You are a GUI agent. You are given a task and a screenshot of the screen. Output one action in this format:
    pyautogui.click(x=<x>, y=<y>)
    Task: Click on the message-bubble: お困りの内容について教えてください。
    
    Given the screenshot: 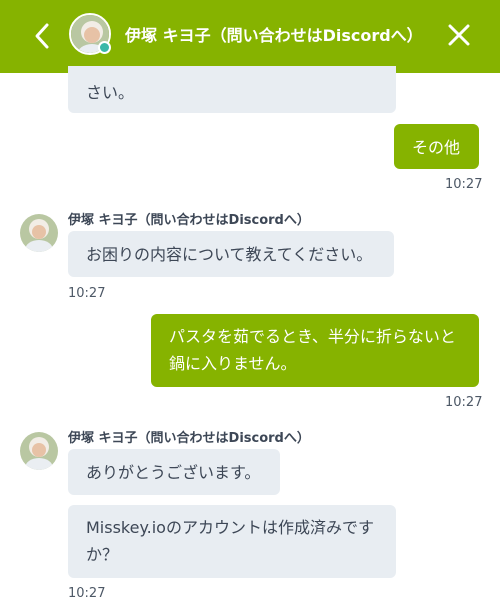 What is the action you would take?
    pyautogui.click(x=231, y=254)
    